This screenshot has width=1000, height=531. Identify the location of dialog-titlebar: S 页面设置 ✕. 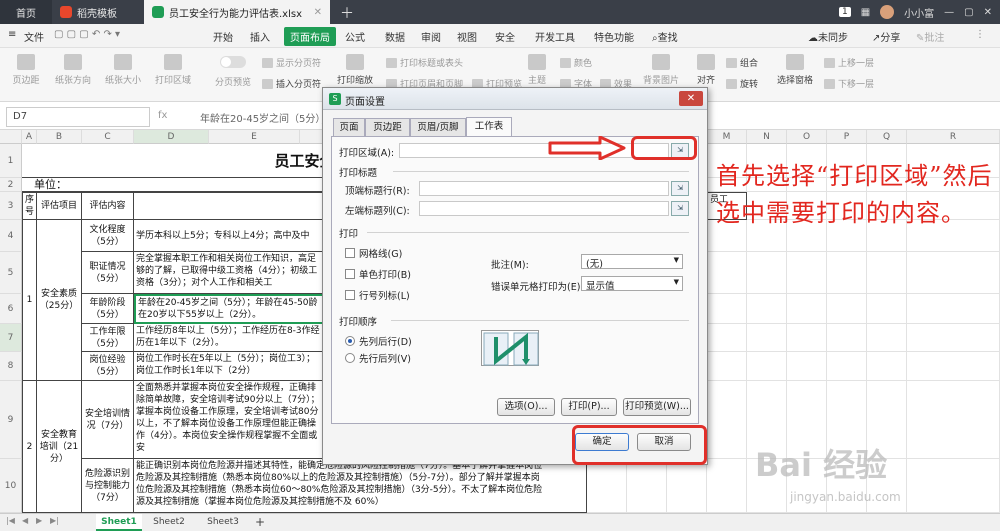
(515, 99).